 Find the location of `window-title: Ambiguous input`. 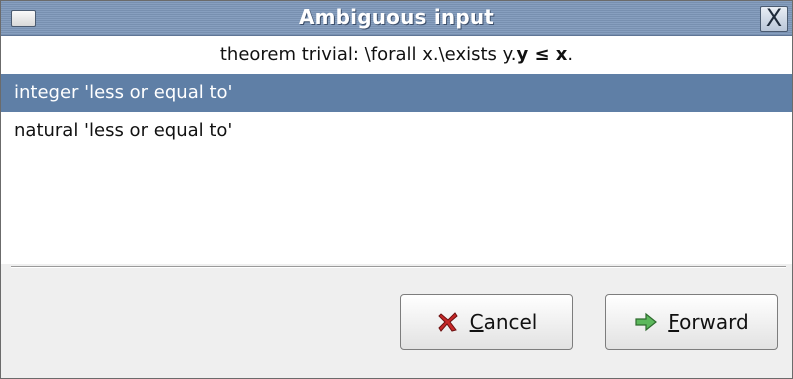

window-title: Ambiguous input is located at coordinates (396, 17).